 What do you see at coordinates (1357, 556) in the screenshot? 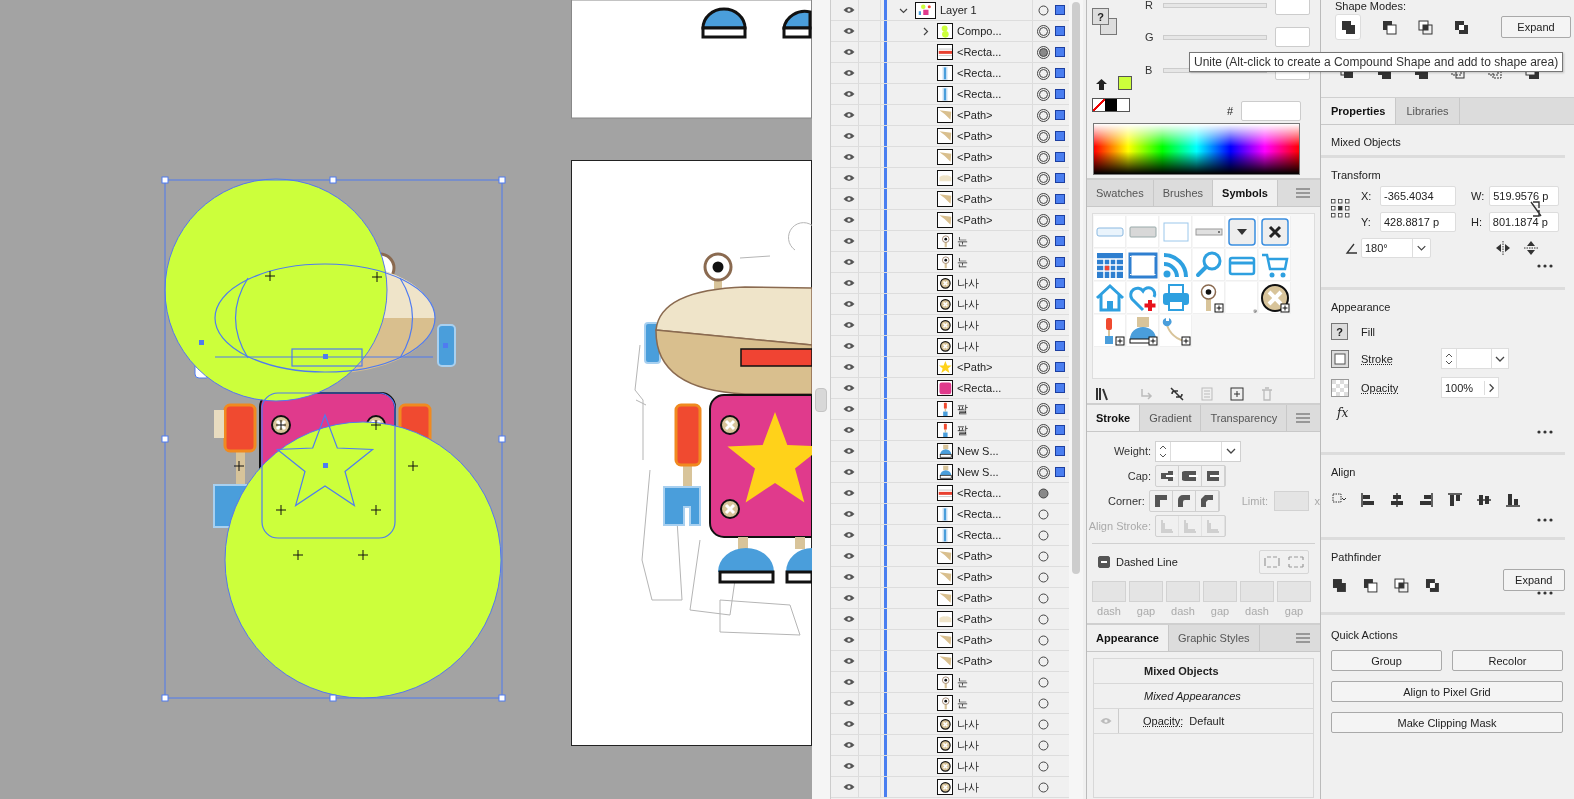
I see `section-title: Pathfinder` at bounding box center [1357, 556].